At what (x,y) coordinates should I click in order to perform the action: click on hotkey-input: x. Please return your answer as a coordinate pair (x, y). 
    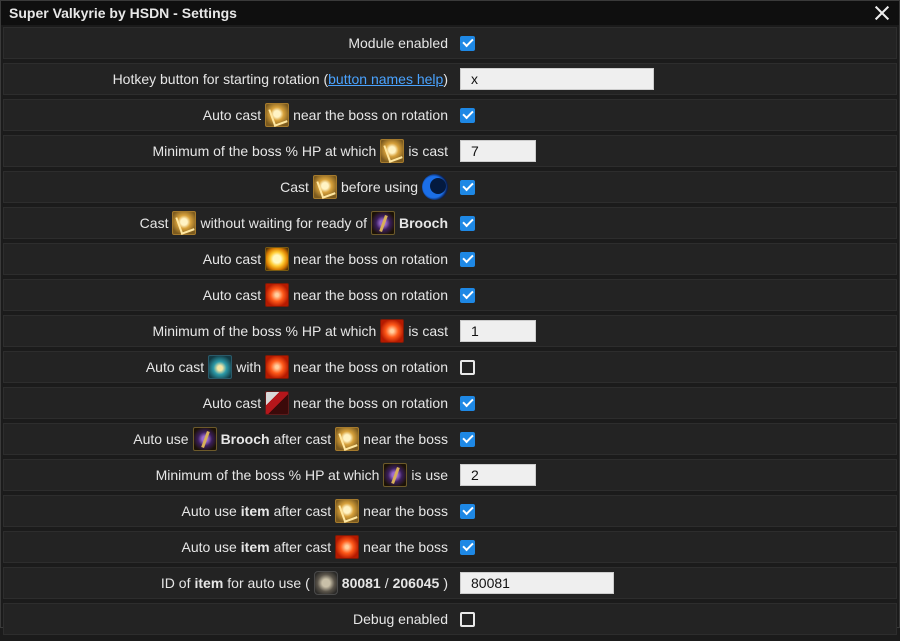
    Looking at the image, I should click on (557, 79).